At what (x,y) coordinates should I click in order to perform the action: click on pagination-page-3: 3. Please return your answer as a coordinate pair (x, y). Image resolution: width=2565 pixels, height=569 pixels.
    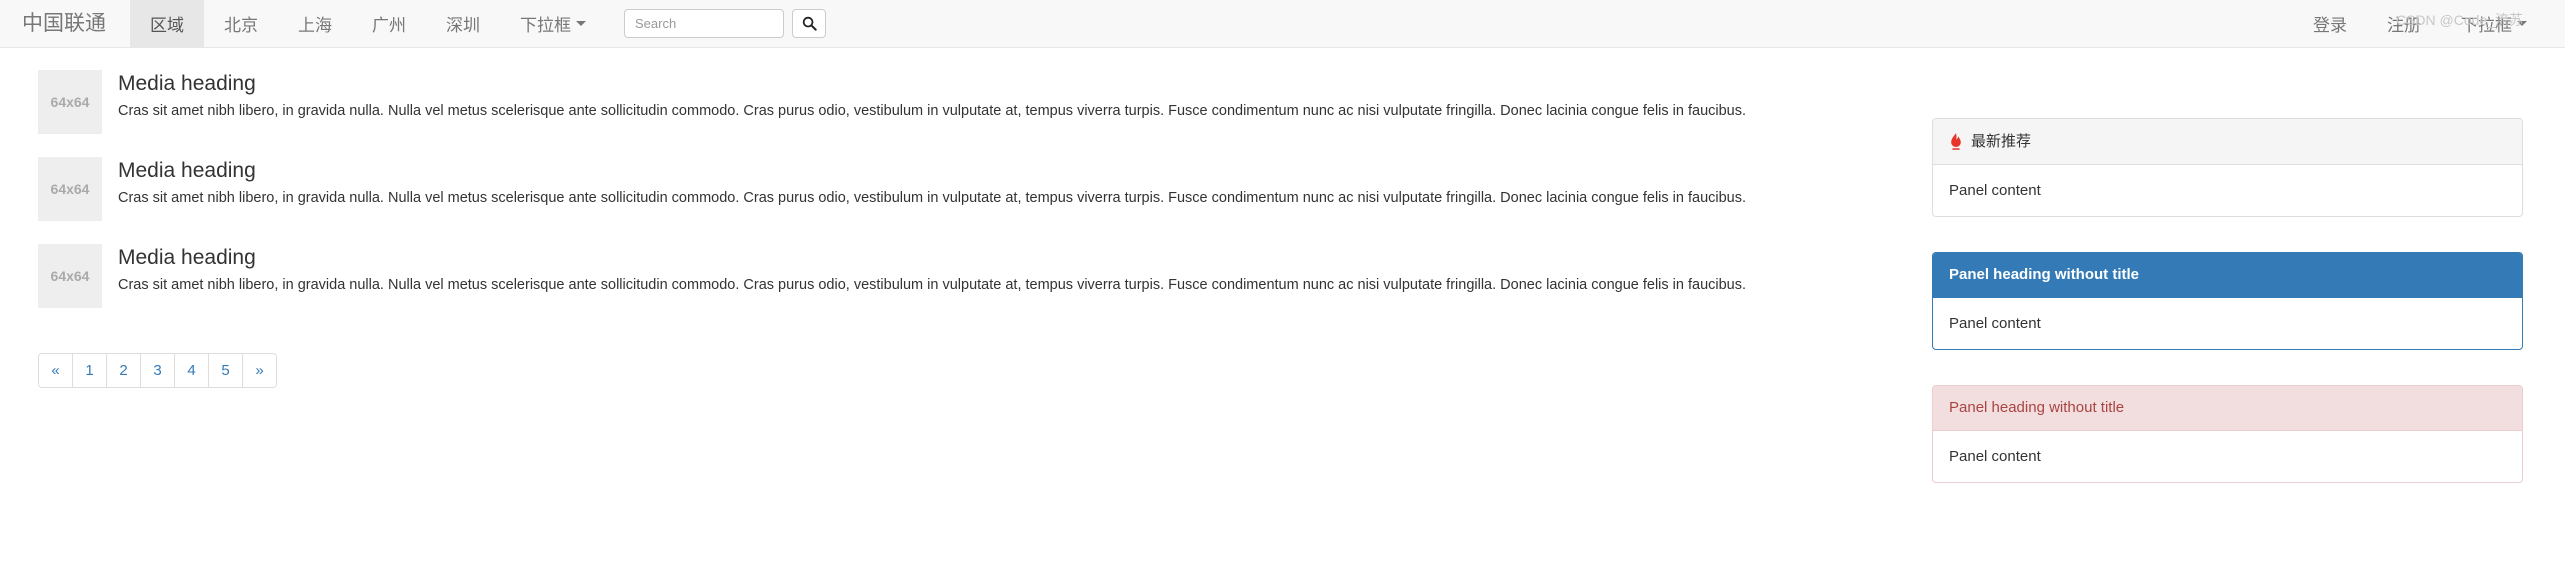
    Looking at the image, I should click on (158, 370).